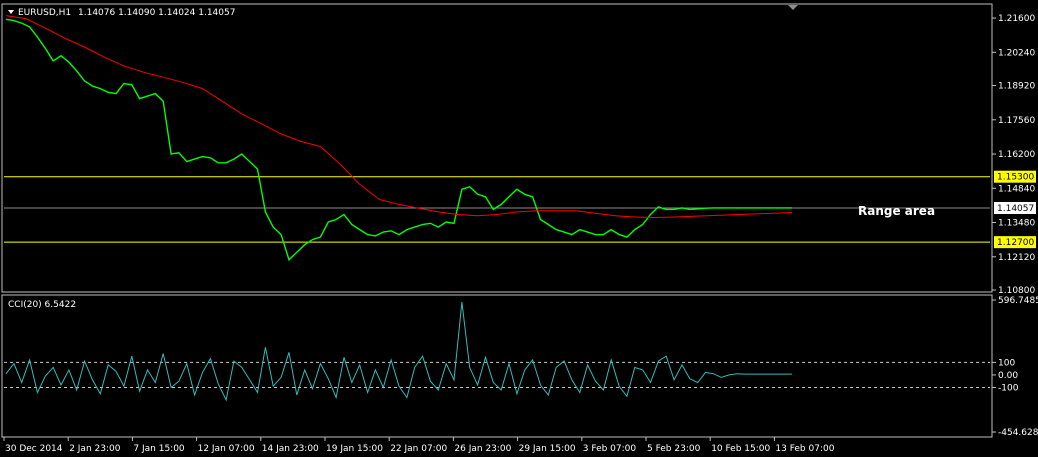 Image resolution: width=1038 pixels, height=457 pixels. What do you see at coordinates (34, 449) in the screenshot?
I see `time-tick-label: 30 Dec 2014` at bounding box center [34, 449].